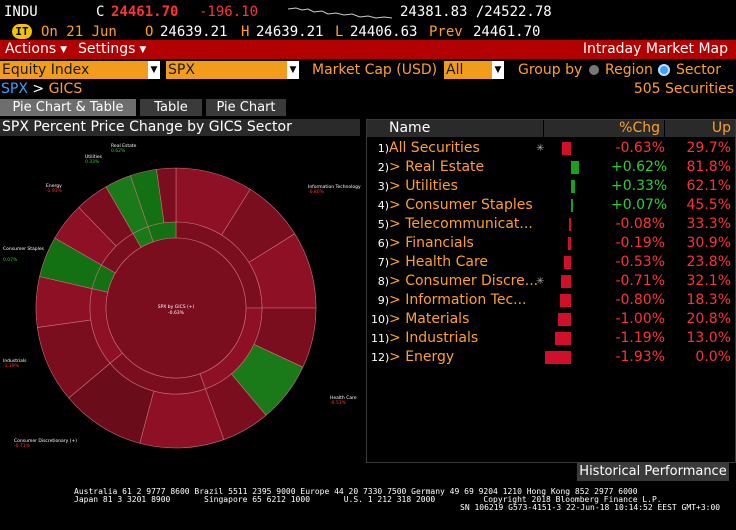 Image resolution: width=736 pixels, height=530 pixels. I want to click on table-row: 6) > Financials -0.19% 30.9%, so click(551, 243).